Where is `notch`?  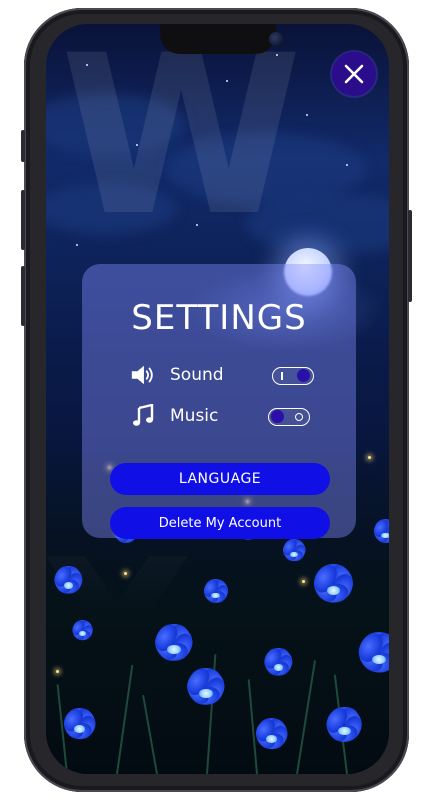 notch is located at coordinates (221, 39).